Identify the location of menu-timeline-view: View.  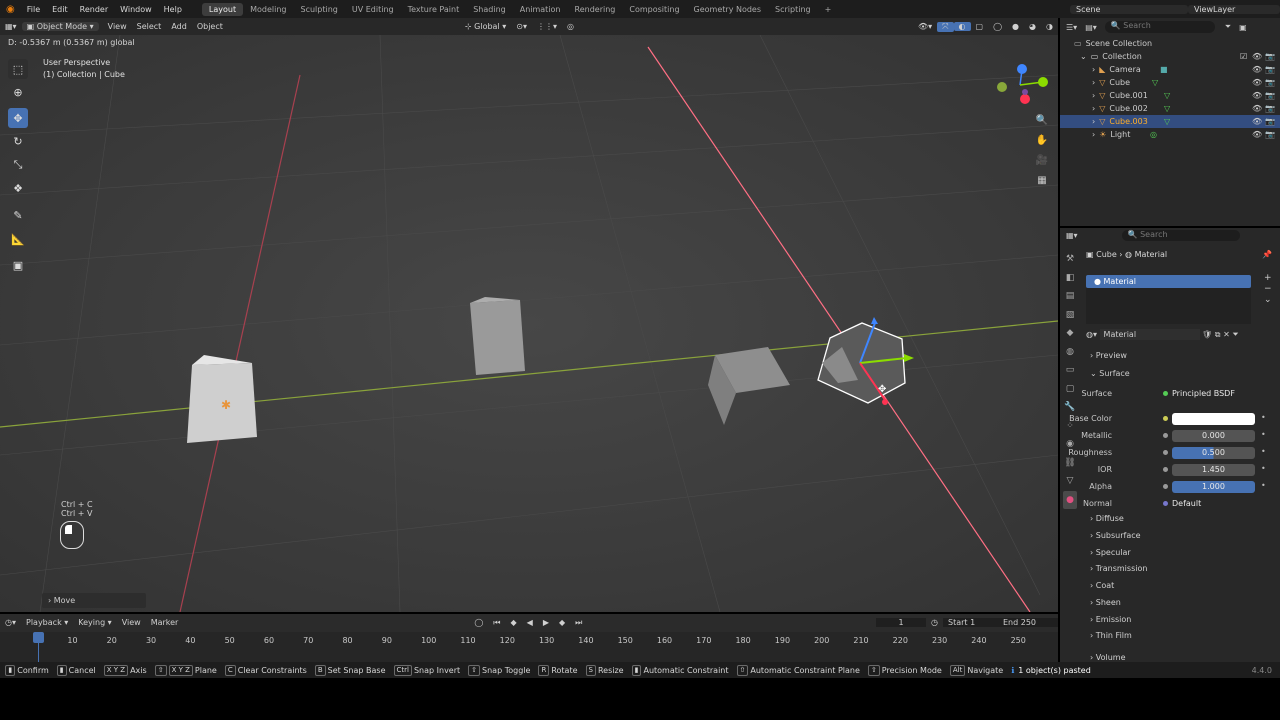
(131, 622).